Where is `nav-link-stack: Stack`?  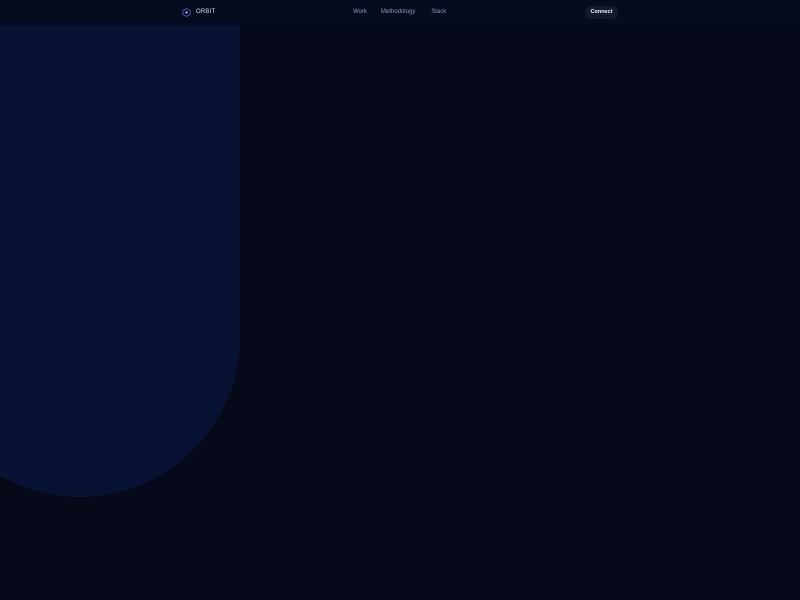
nav-link-stack: Stack is located at coordinates (438, 12).